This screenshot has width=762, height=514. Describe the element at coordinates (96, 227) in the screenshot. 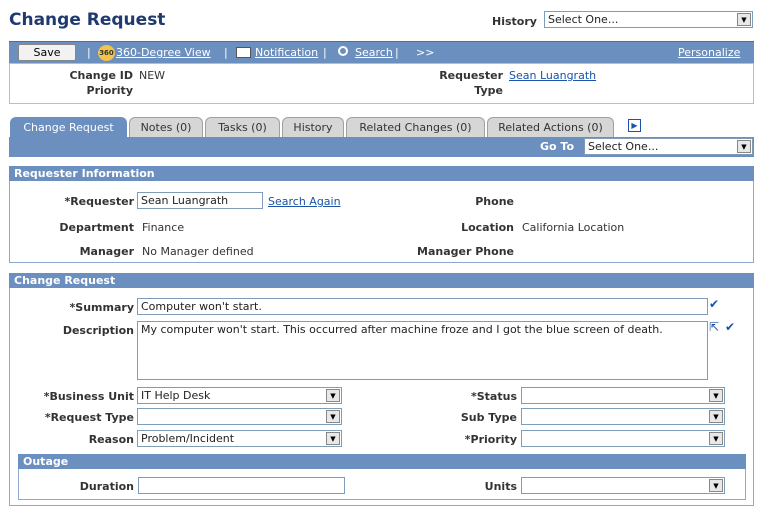

I see `department-label: Department` at that location.